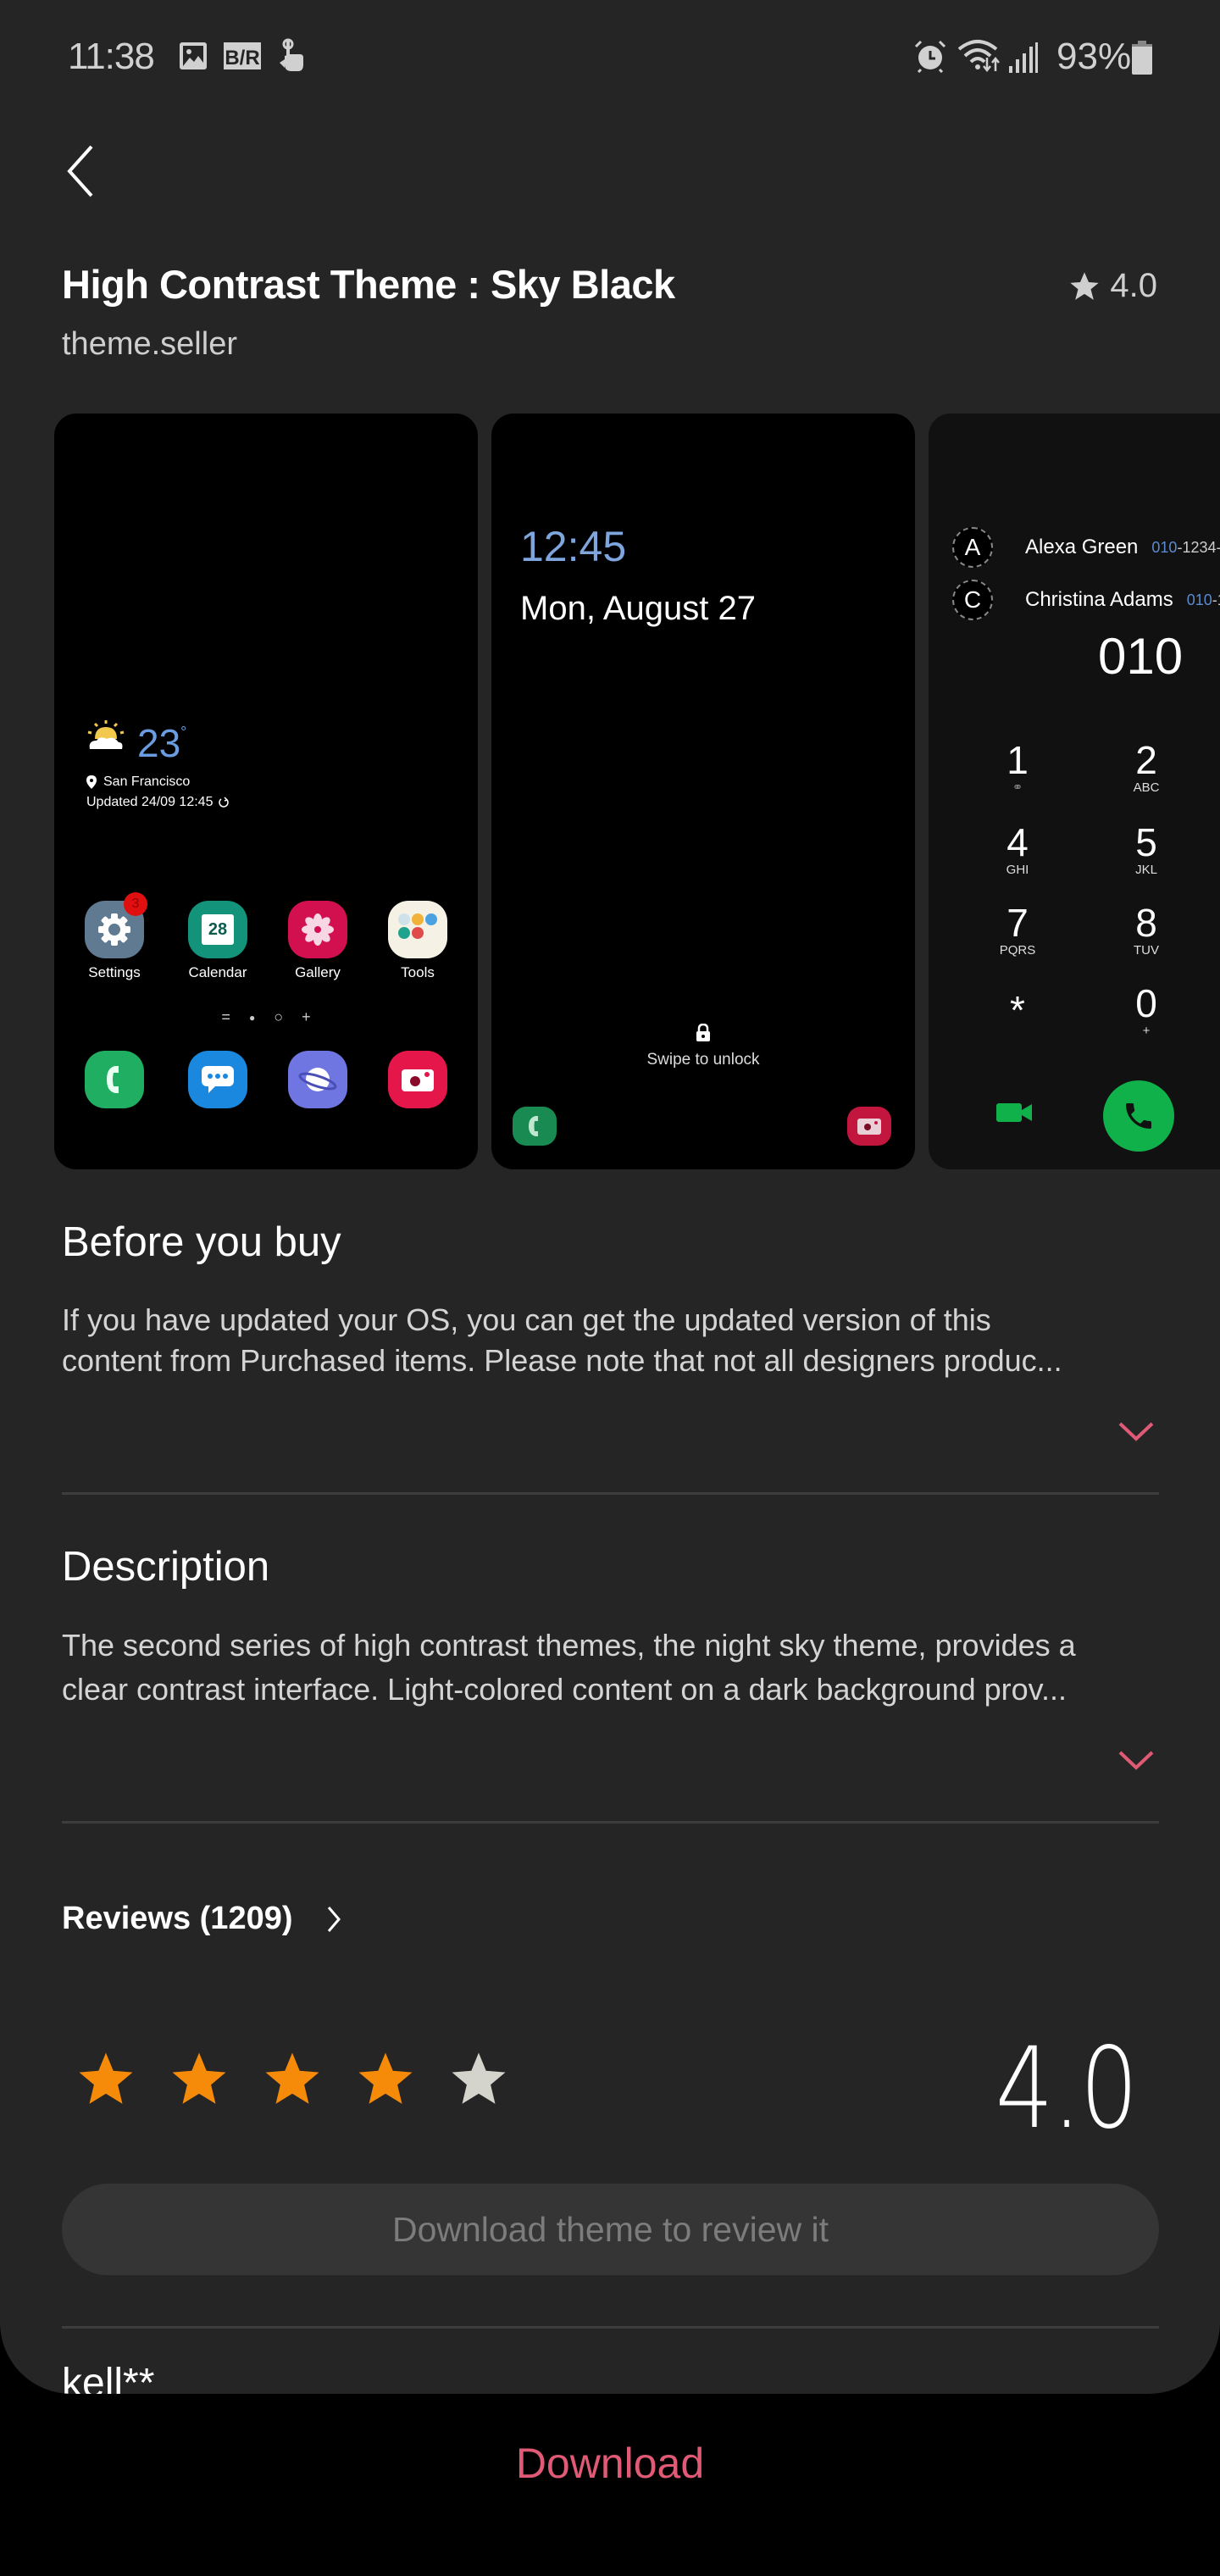  What do you see at coordinates (1203, 599) in the screenshot?
I see `contact-number: 010-1` at bounding box center [1203, 599].